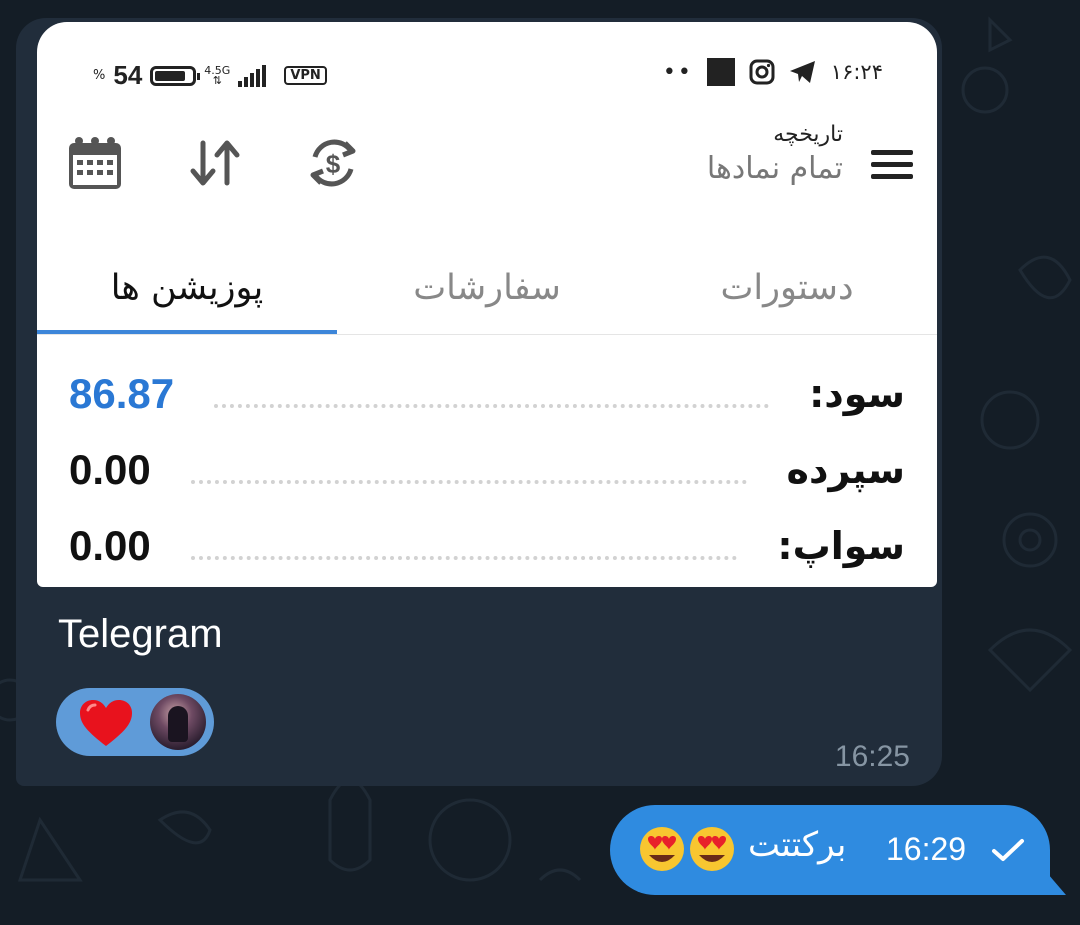 The width and height of the screenshot is (1080, 925). What do you see at coordinates (487, 394) in the screenshot?
I see `profit-row: 86.87 سود:` at bounding box center [487, 394].